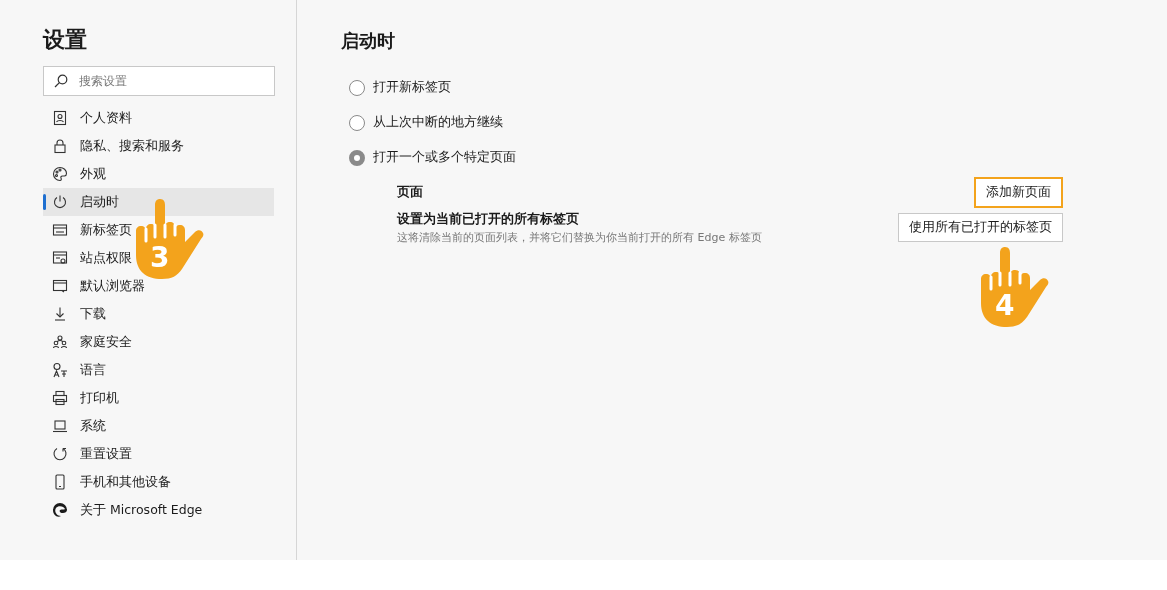  I want to click on palette-icon, so click(60, 174).